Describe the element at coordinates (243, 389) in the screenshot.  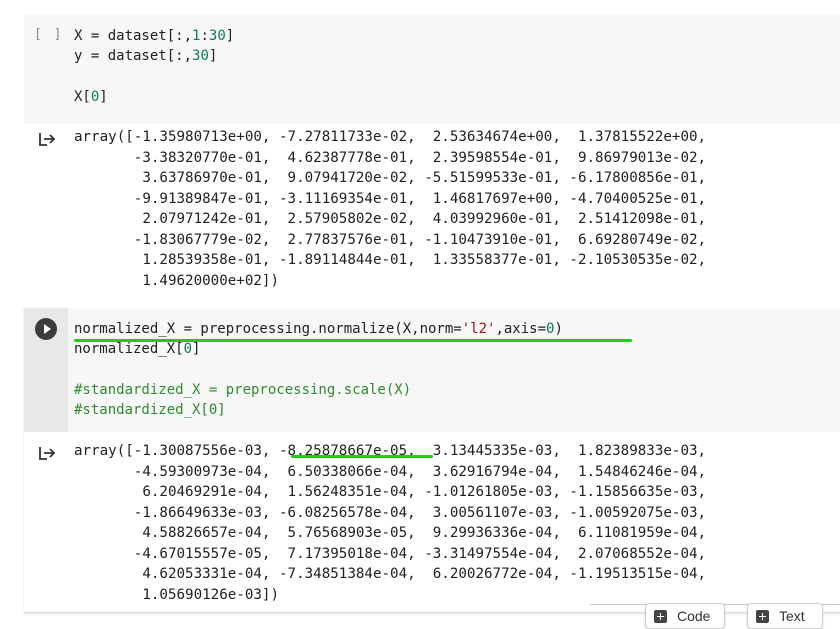
I see `code-comment: #standardized_X = preprocessing.scale(X)` at that location.